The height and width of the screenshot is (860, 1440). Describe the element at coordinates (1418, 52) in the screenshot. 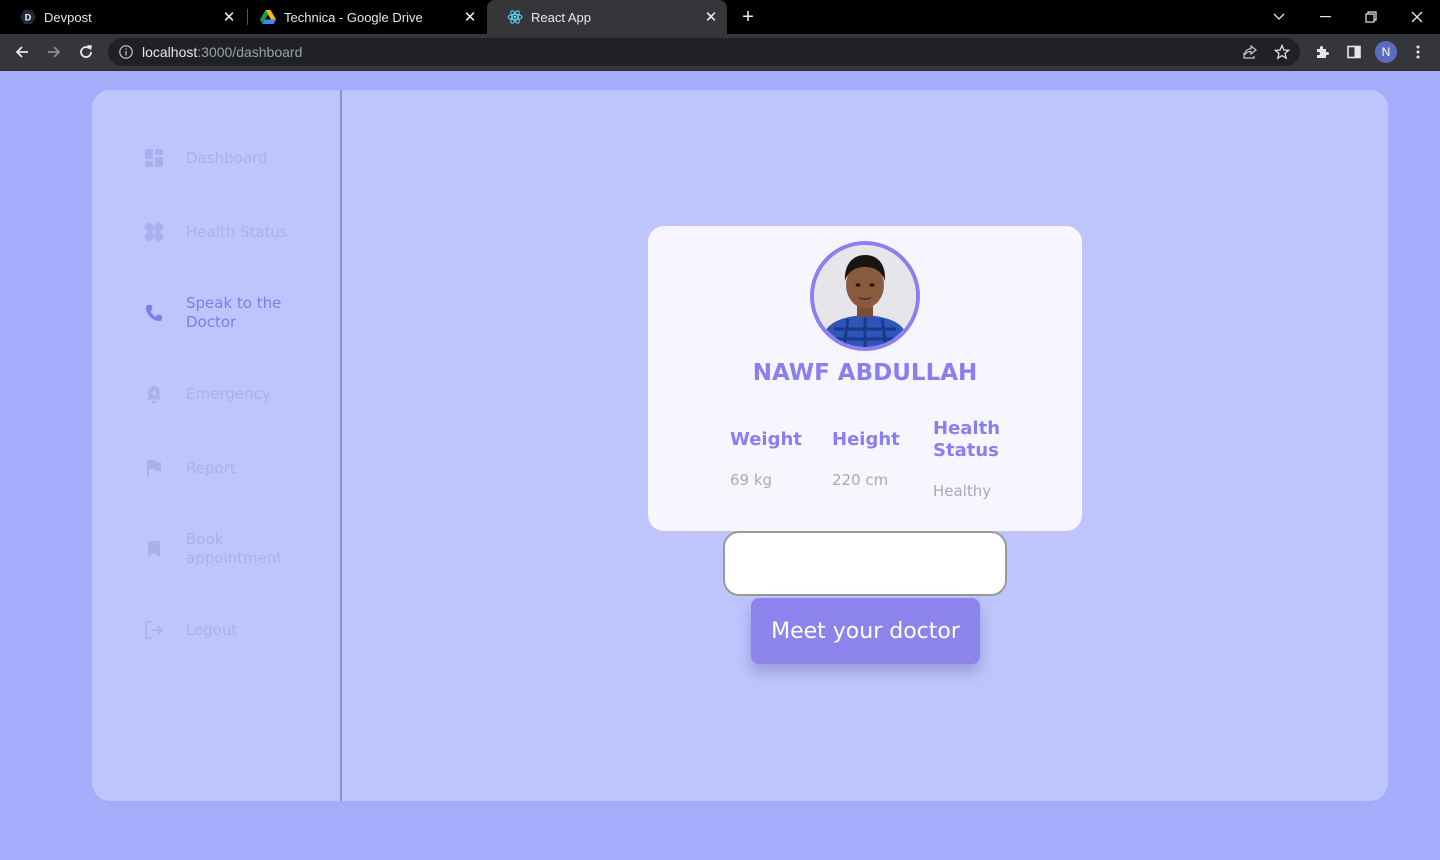

I see `browser-menu-icon` at that location.